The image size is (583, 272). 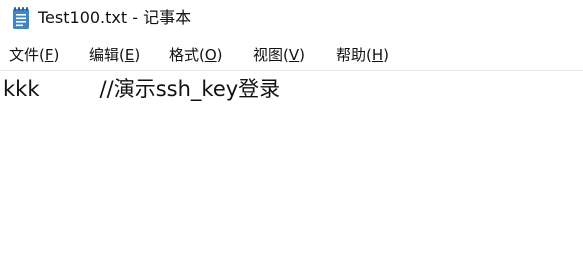 I want to click on title-bar: Test100.txt - 记事本, so click(x=291, y=19).